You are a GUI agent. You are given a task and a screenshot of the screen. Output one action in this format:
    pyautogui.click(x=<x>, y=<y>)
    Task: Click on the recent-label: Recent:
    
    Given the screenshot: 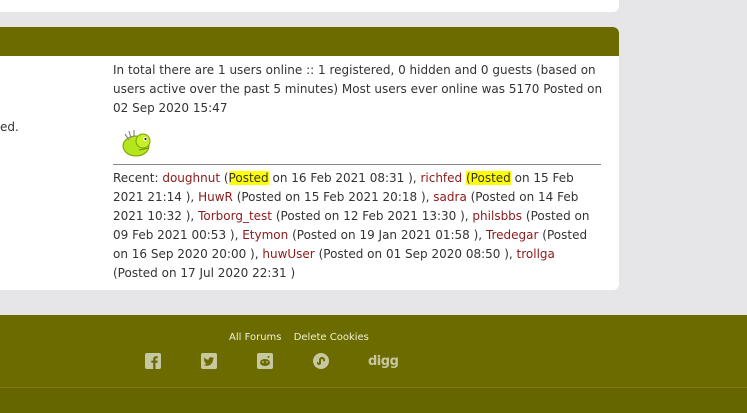 What is the action you would take?
    pyautogui.click(x=136, y=178)
    